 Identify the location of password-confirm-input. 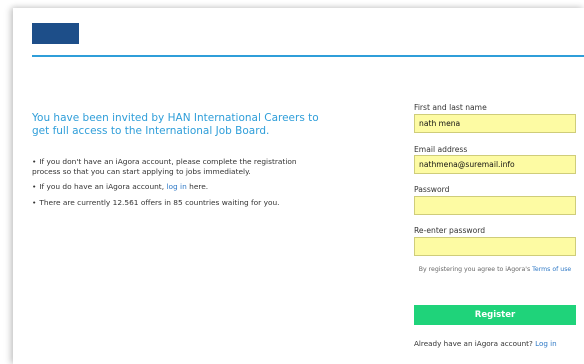
(495, 246).